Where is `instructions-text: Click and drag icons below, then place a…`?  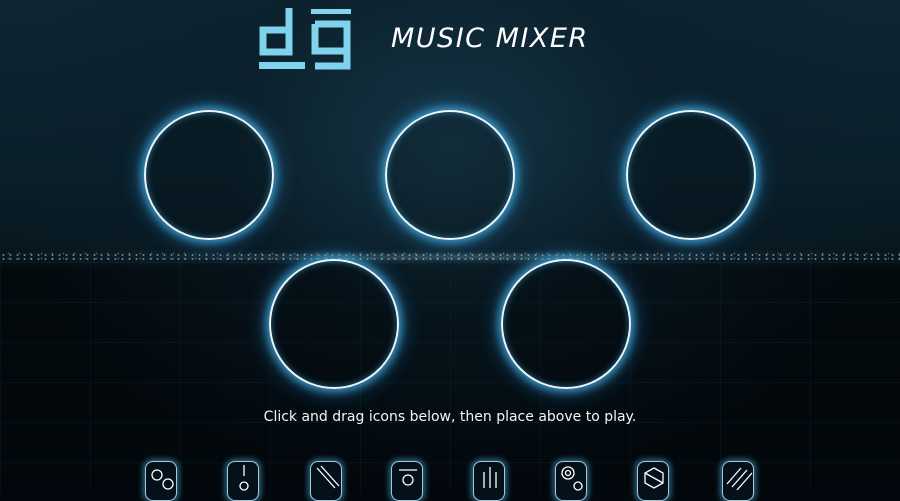 instructions-text: Click and drag icons below, then place a… is located at coordinates (450, 417).